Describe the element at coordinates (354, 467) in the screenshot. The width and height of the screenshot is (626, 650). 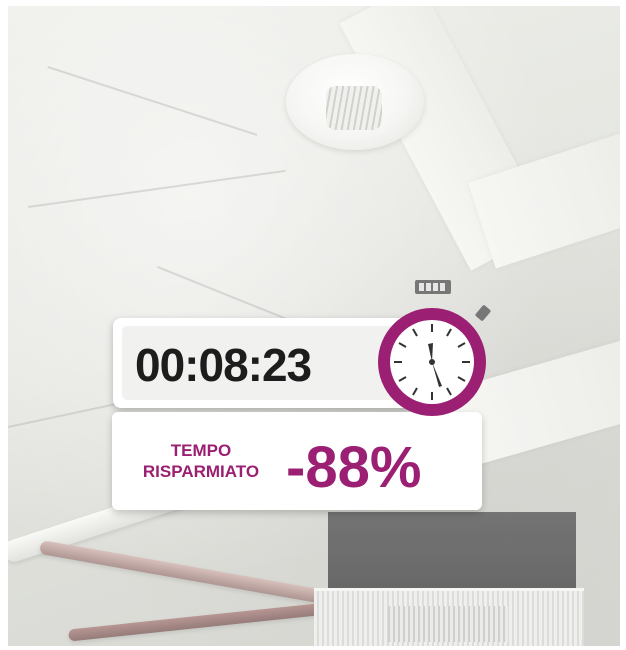
I see `savings-value: -88%` at that location.